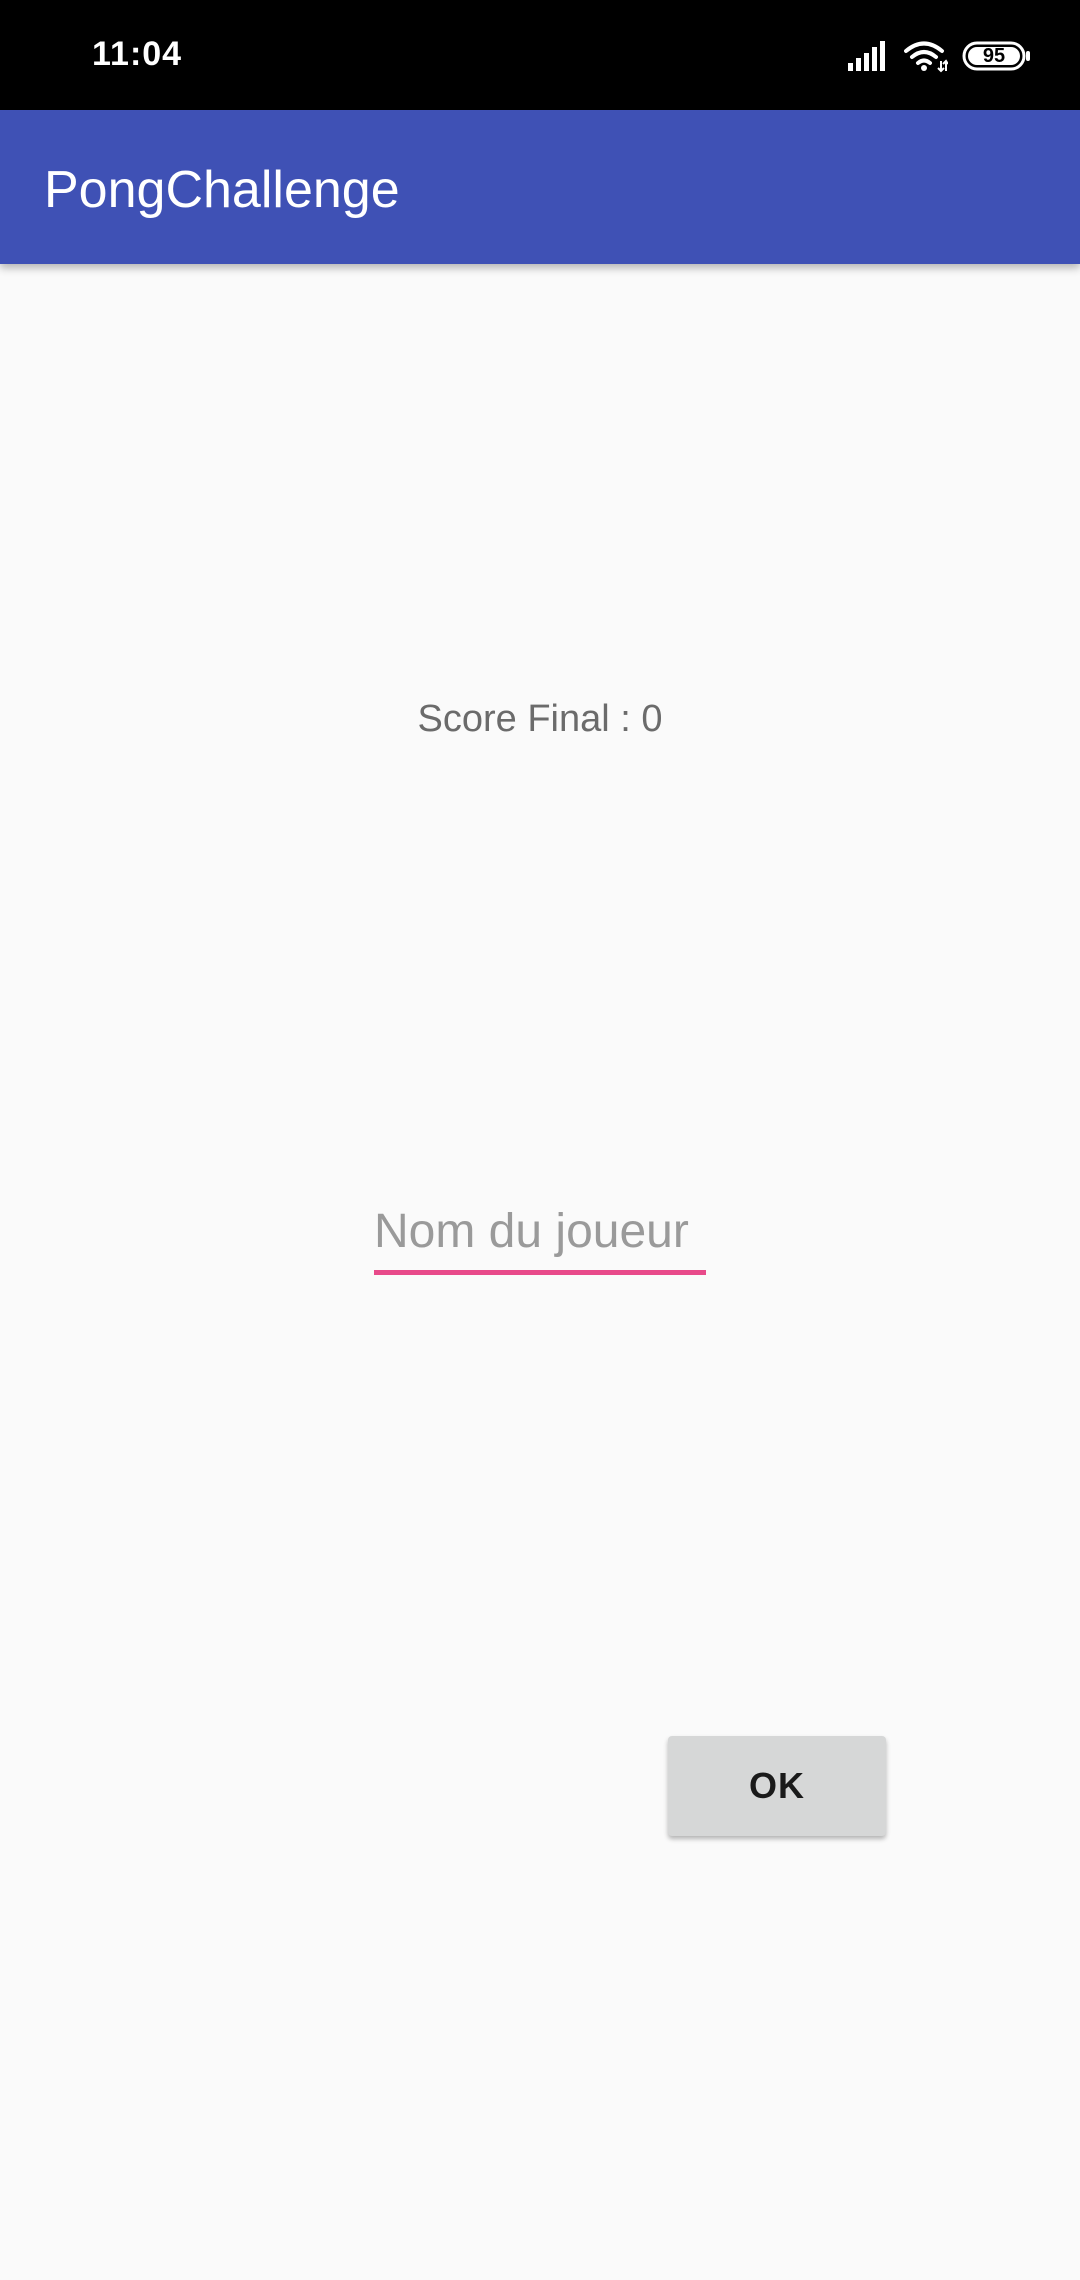 The width and height of the screenshot is (1080, 2280). Describe the element at coordinates (540, 187) in the screenshot. I see `app-bar: PongChallenge` at that location.